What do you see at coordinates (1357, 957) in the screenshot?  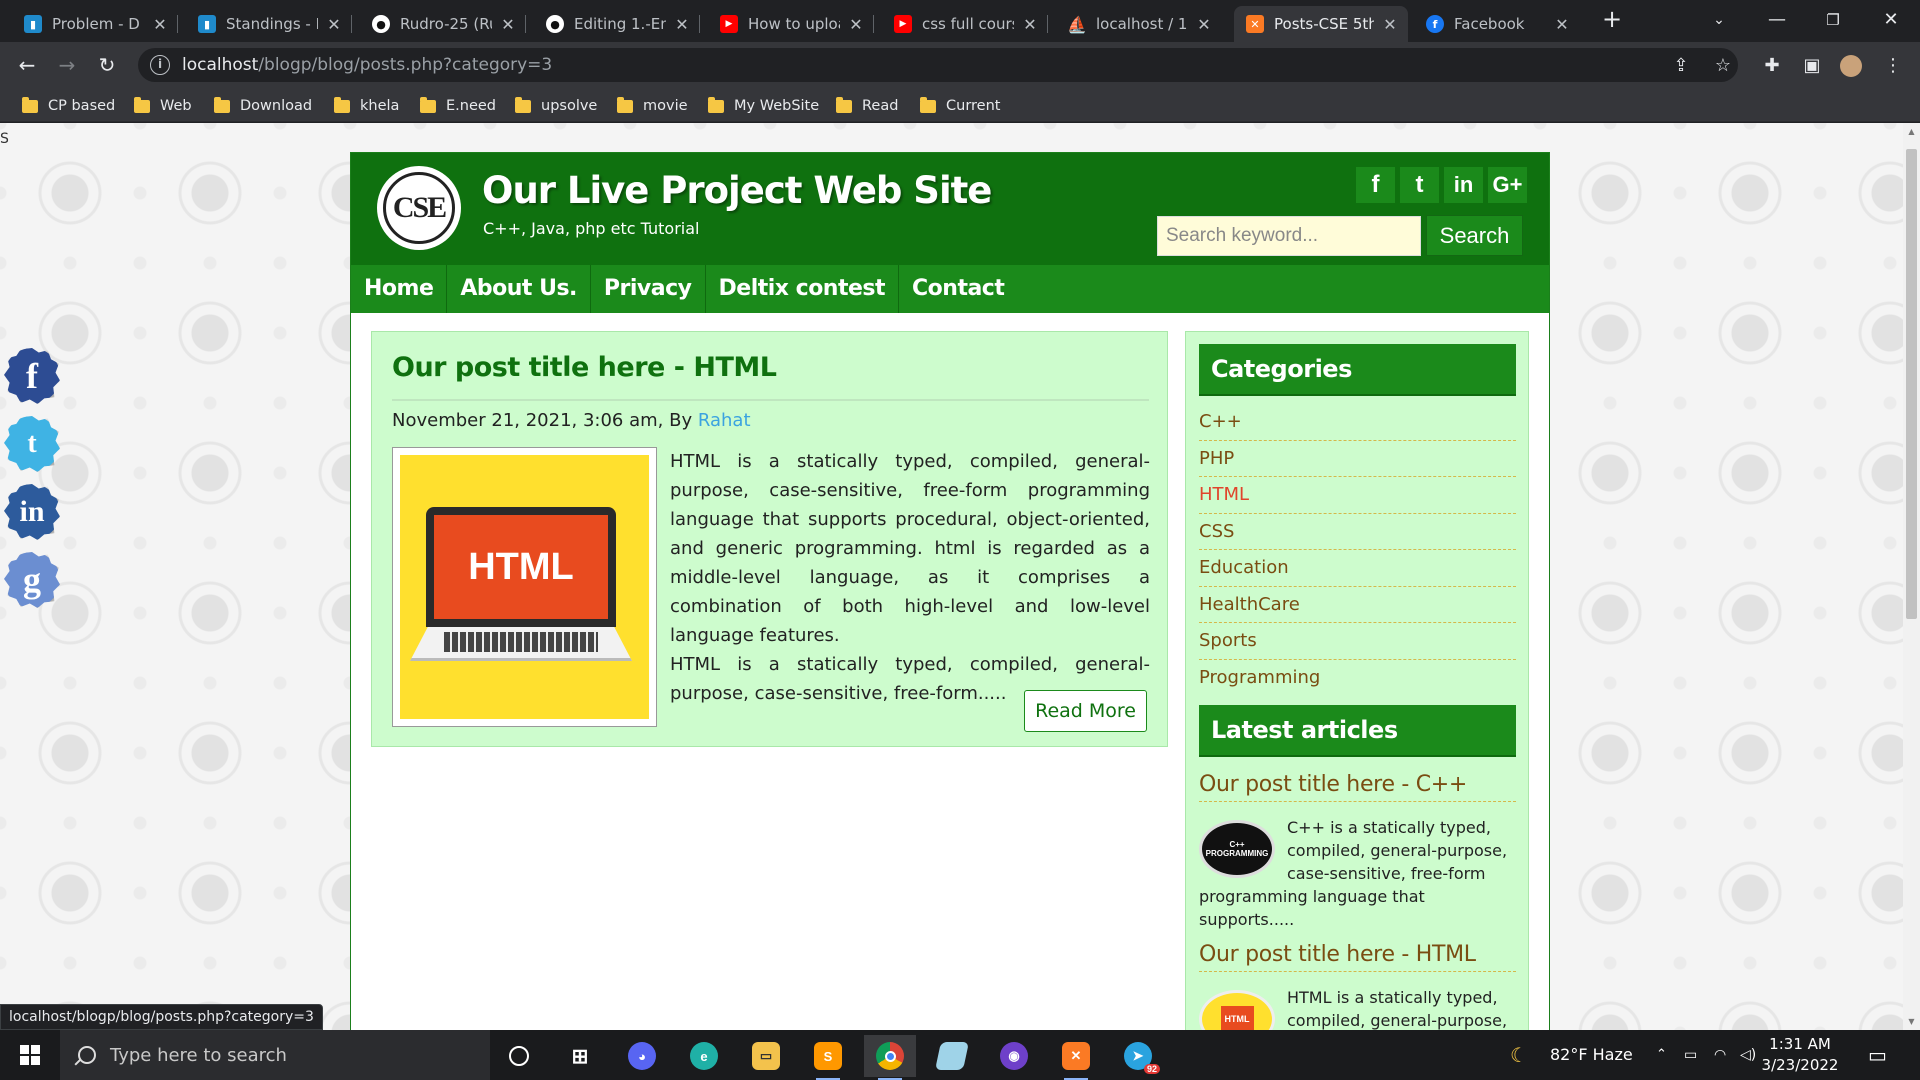 I see `article-title: Our post title here - HTML` at bounding box center [1357, 957].